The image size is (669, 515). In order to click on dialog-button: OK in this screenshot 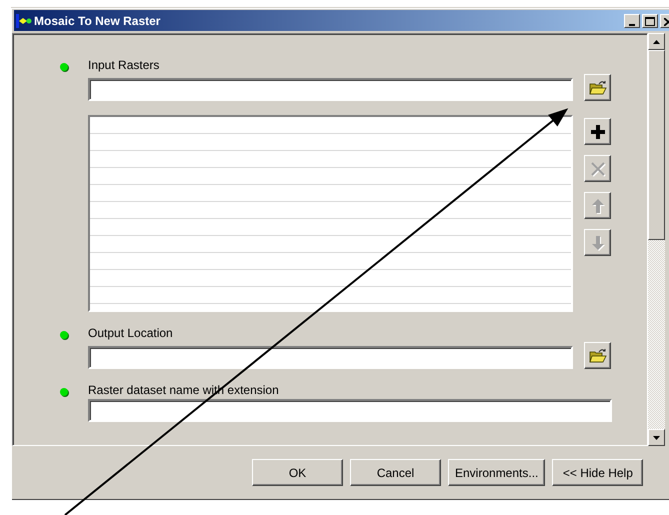, I will do `click(297, 472)`.